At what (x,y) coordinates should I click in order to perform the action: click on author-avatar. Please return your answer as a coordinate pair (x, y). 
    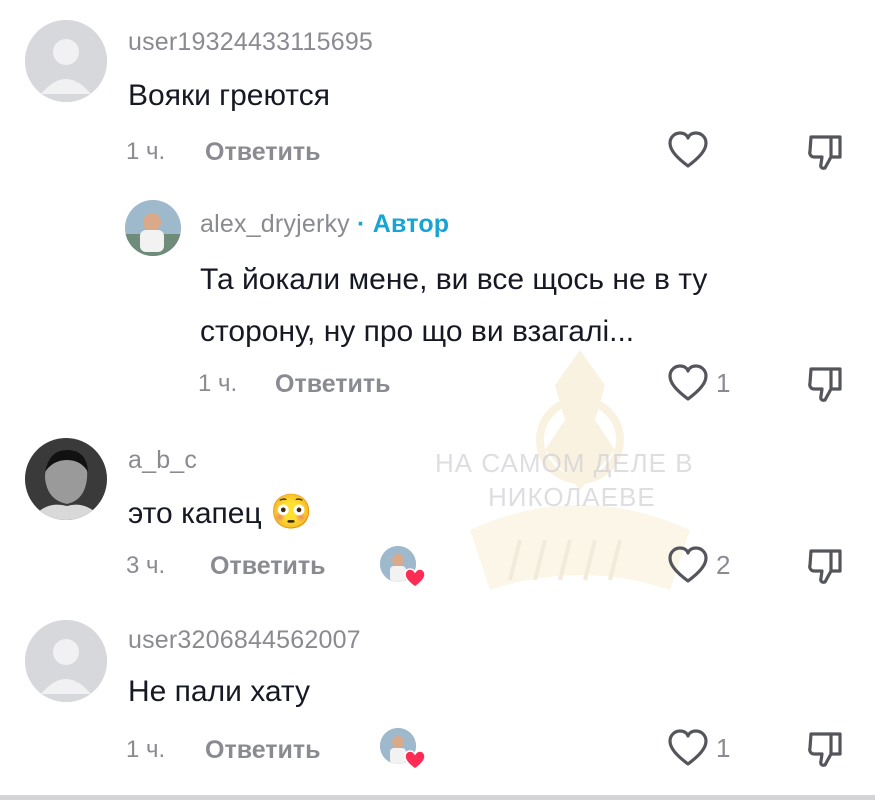
    Looking at the image, I should click on (153, 228).